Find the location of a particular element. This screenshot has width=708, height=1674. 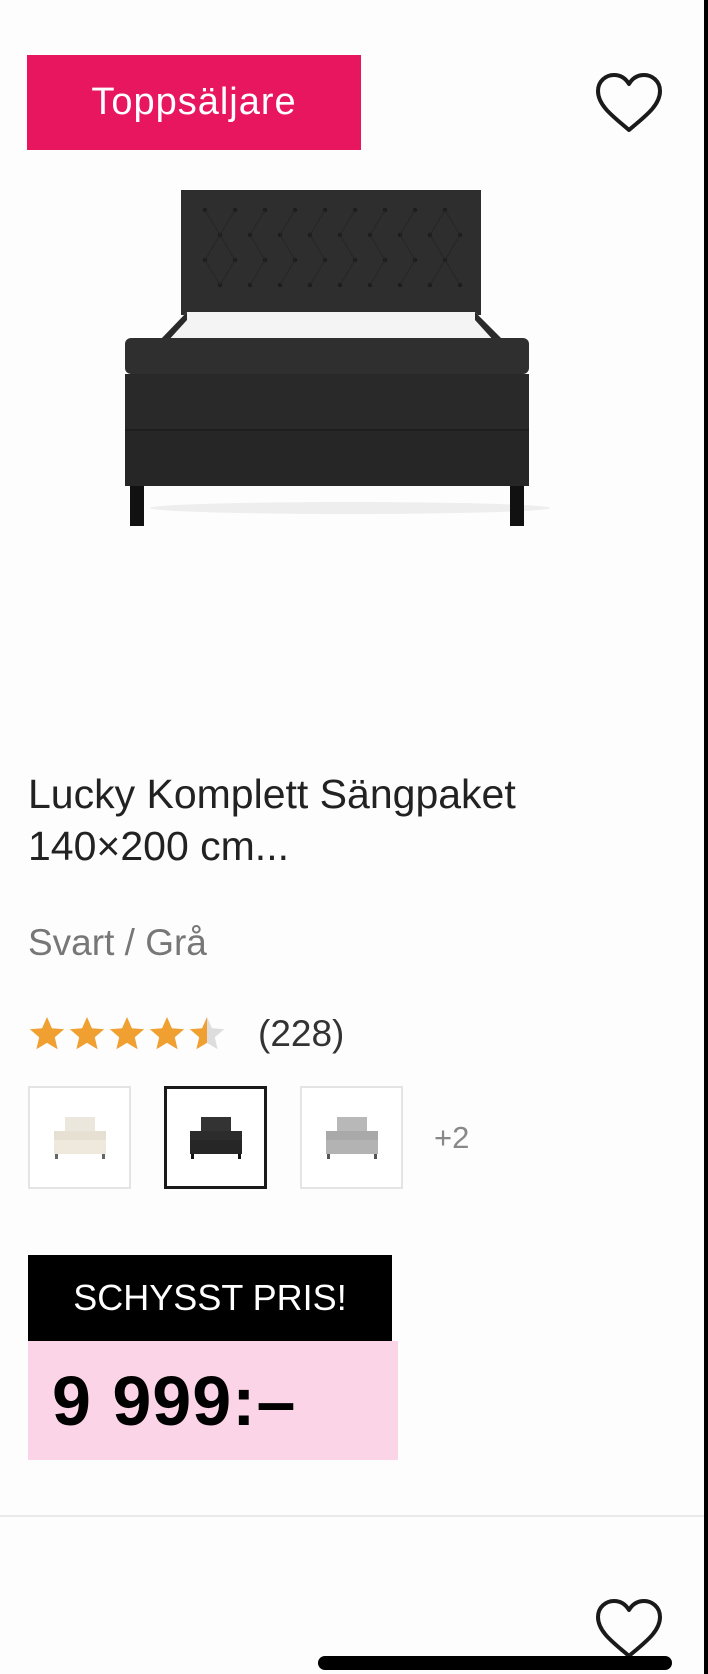

swatch-black is located at coordinates (215, 1137).